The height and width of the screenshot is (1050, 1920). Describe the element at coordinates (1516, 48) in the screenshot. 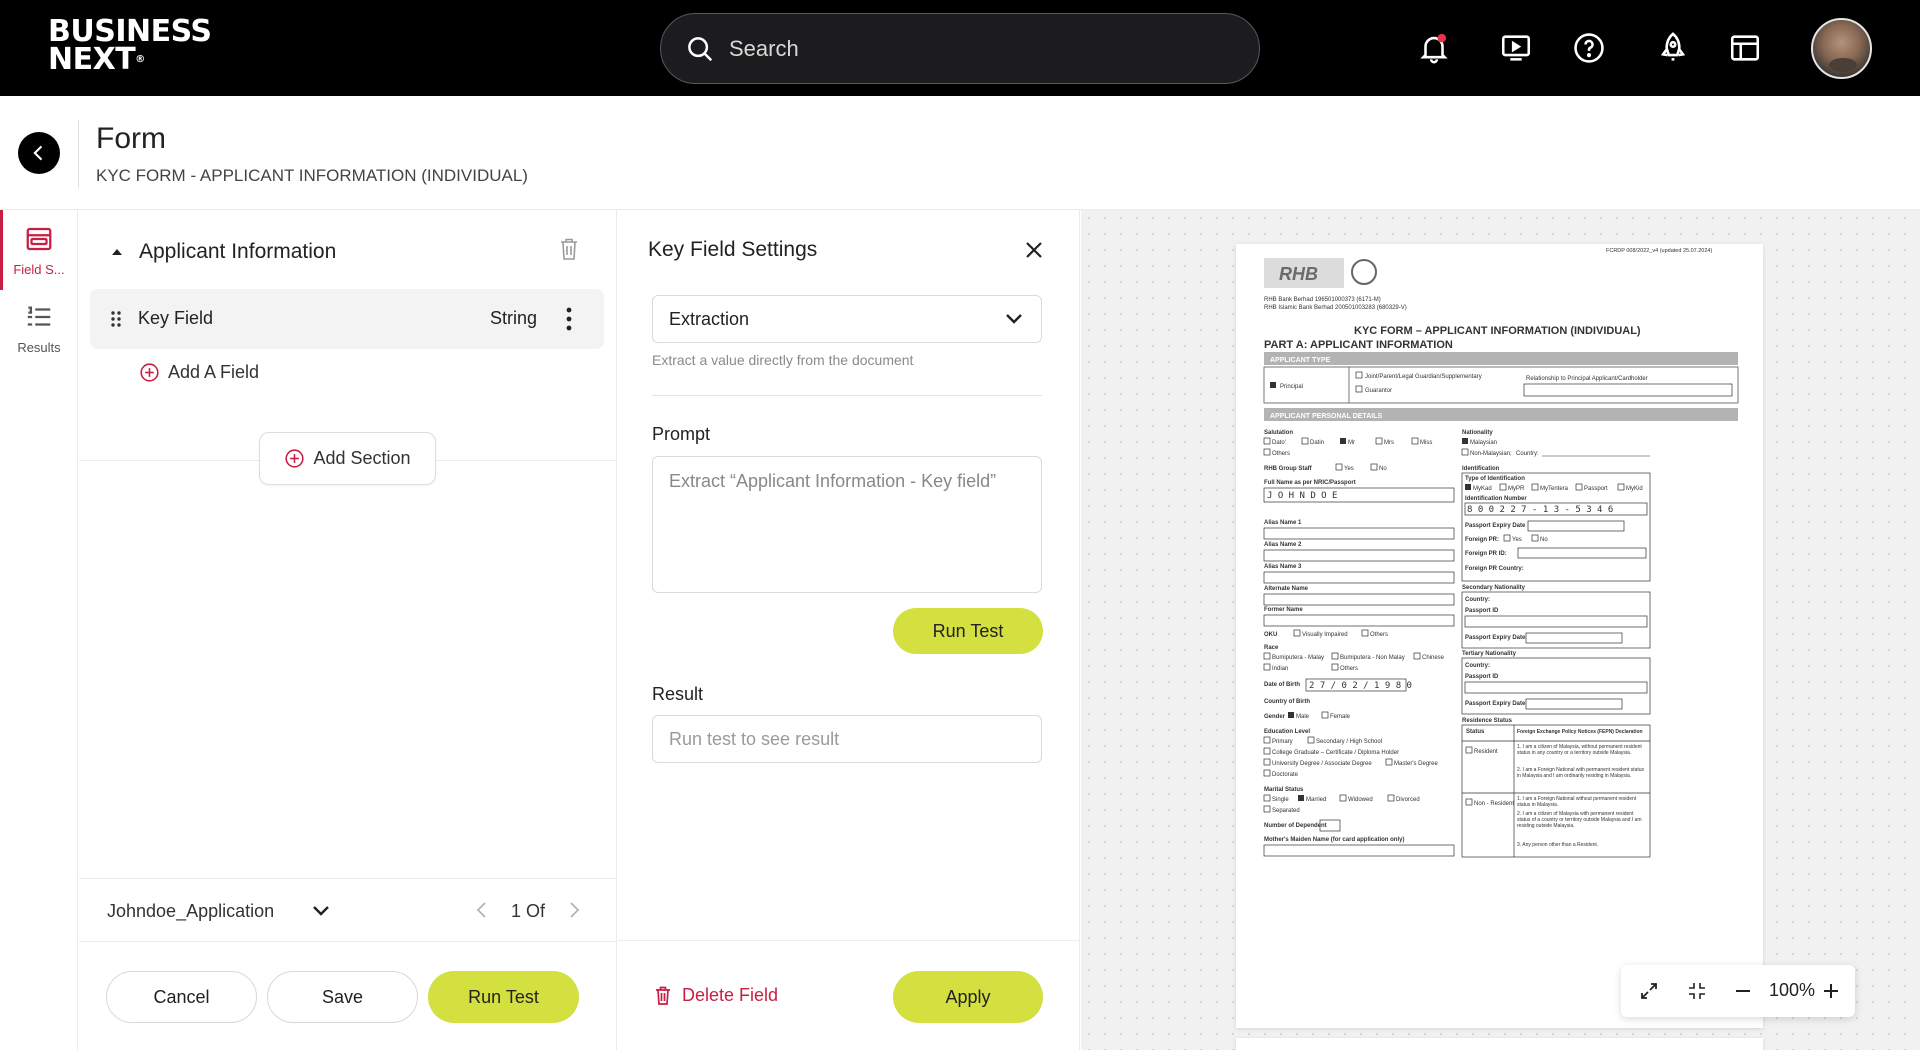

I see `presentation-button` at that location.